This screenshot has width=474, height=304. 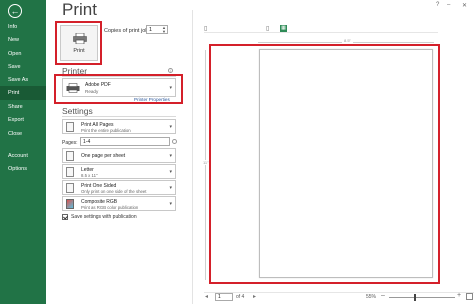 I want to click on paper-size-select: Letter 8.5 x 11" ▾, so click(x=119, y=171).